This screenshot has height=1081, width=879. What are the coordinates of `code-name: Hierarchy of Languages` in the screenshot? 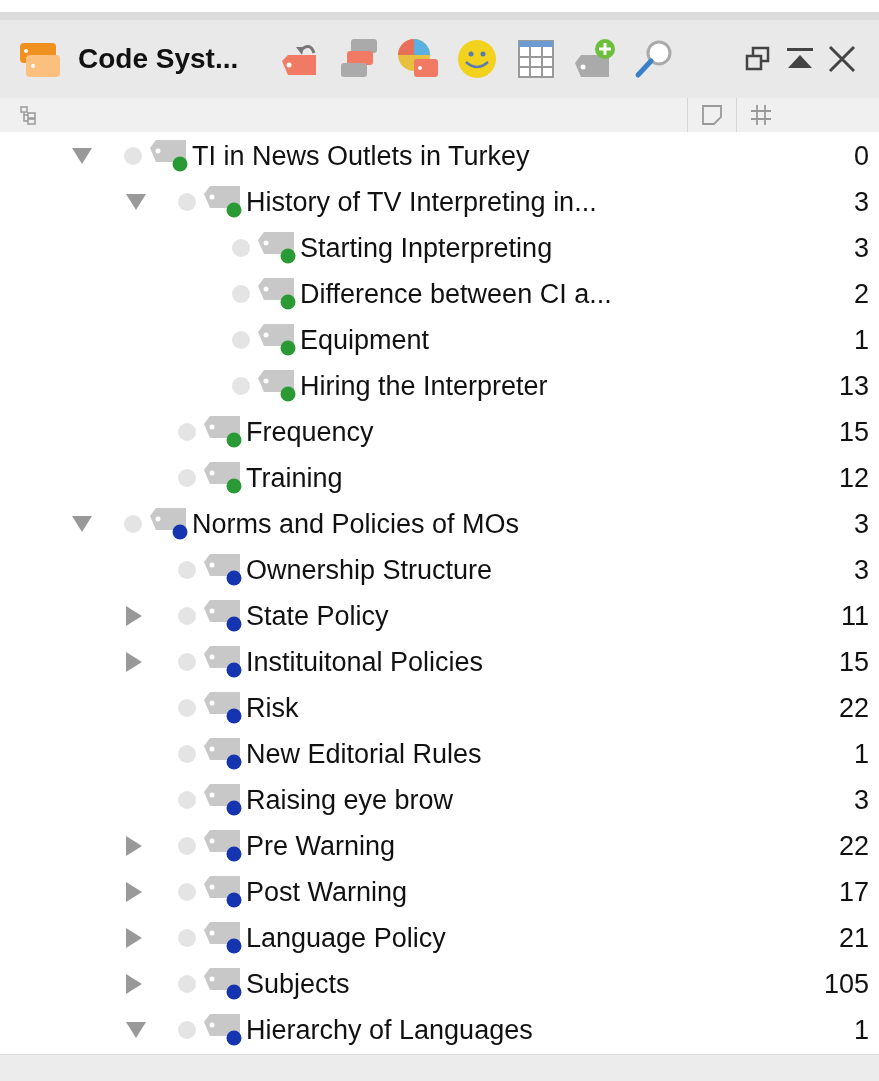 It's located at (389, 1030).